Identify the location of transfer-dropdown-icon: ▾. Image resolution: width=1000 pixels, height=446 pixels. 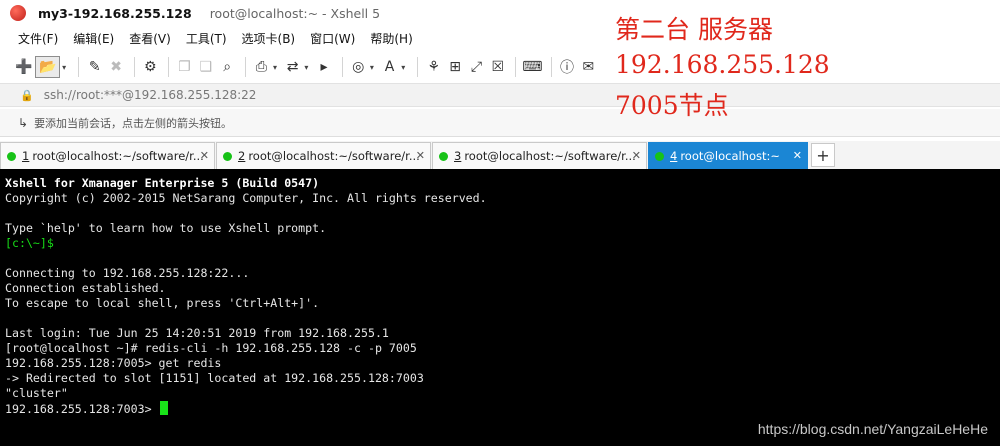
(306, 67).